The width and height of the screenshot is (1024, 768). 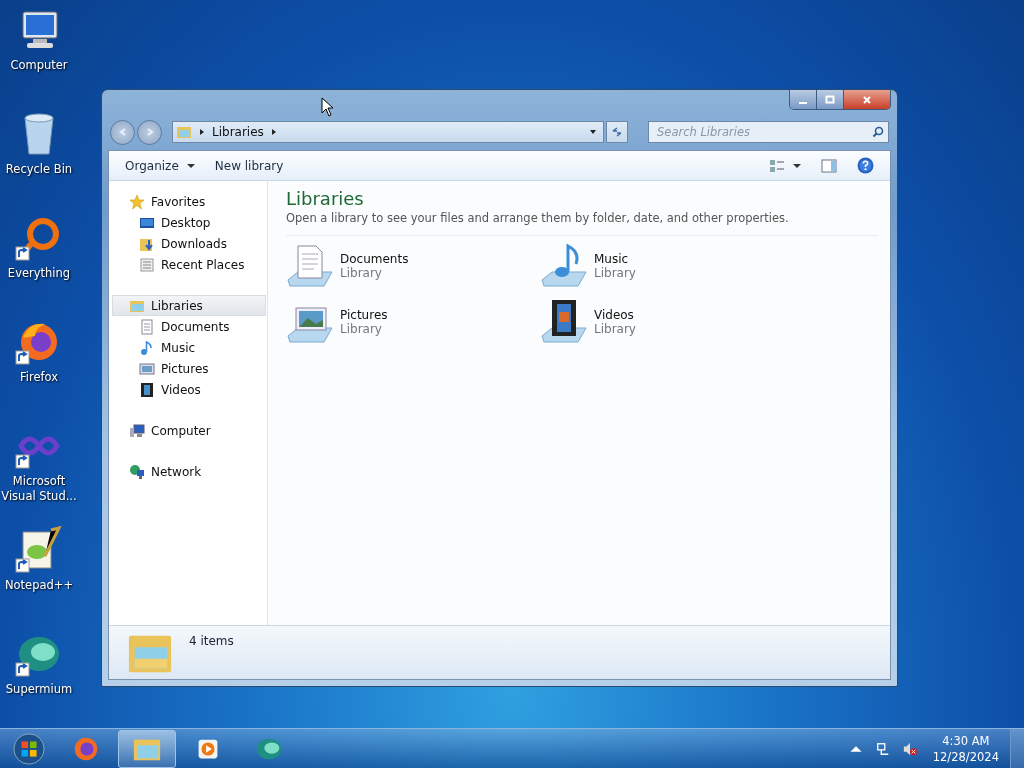 What do you see at coordinates (909, 748) in the screenshot?
I see `volume-muted-icon` at bounding box center [909, 748].